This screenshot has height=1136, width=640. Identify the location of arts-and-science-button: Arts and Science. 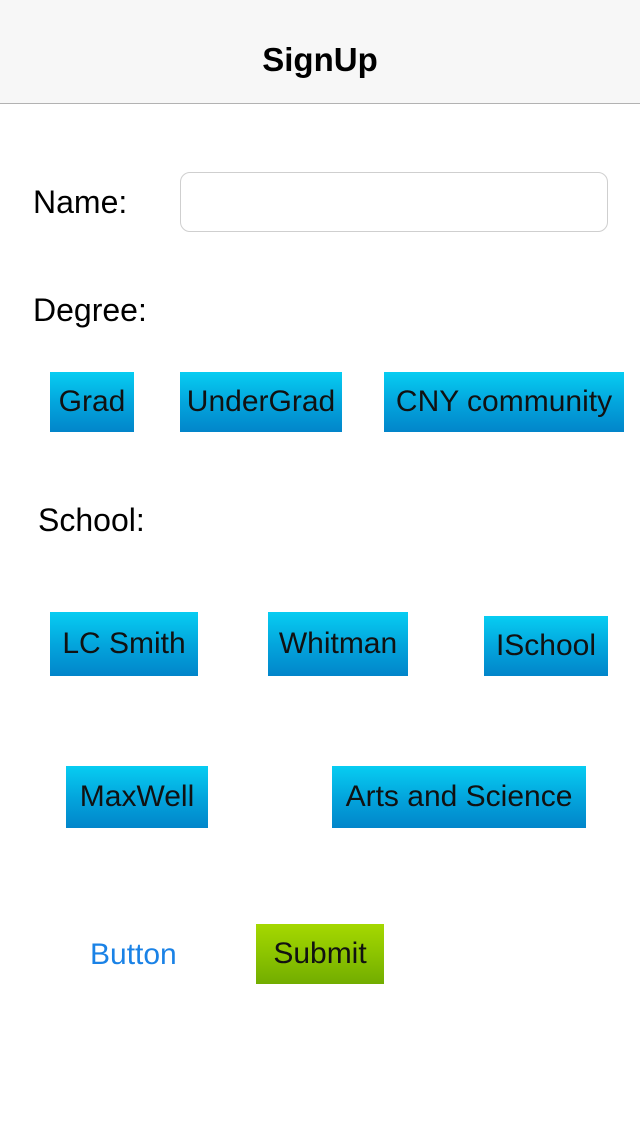
(459, 797).